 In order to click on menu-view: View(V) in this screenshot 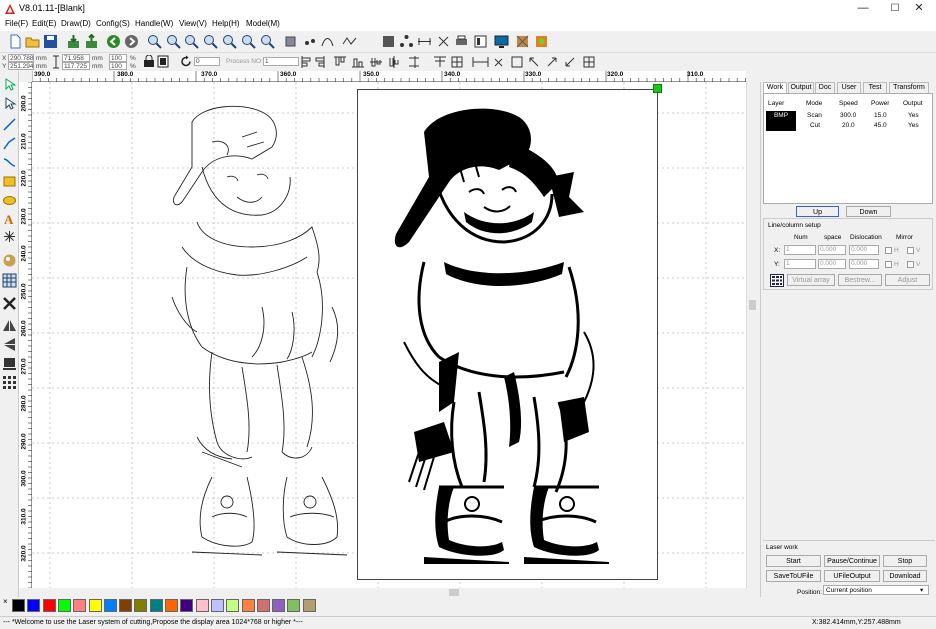, I will do `click(193, 23)`.